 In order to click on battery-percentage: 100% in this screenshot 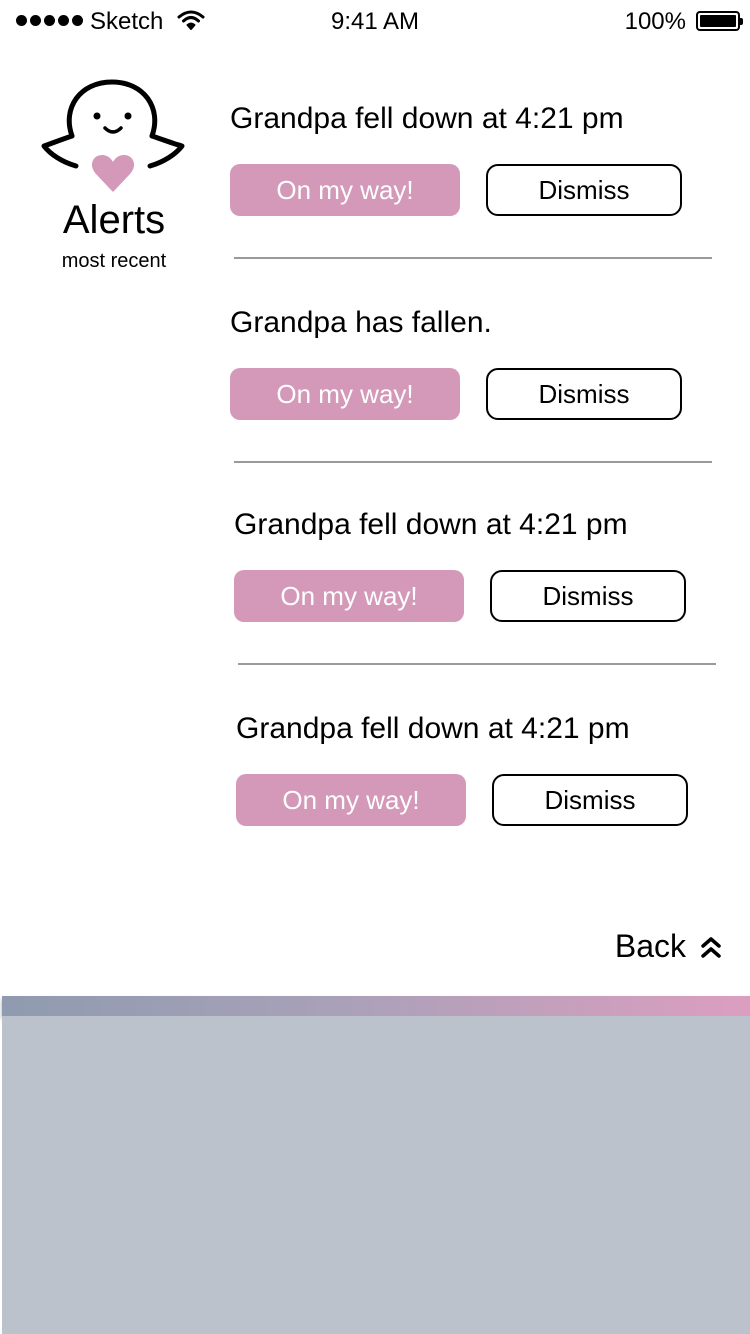, I will do `click(655, 21)`.